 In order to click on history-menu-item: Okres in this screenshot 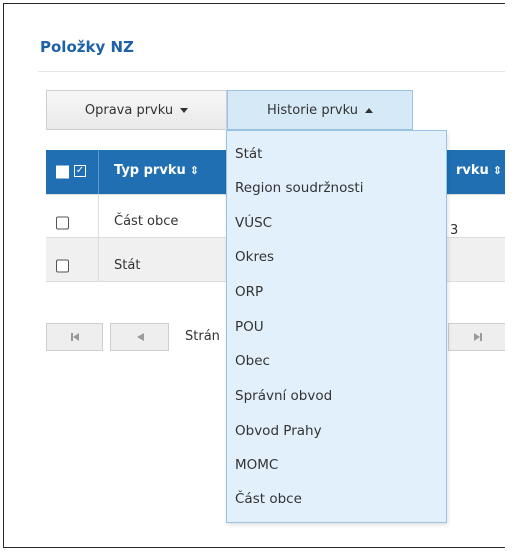, I will do `click(254, 257)`.